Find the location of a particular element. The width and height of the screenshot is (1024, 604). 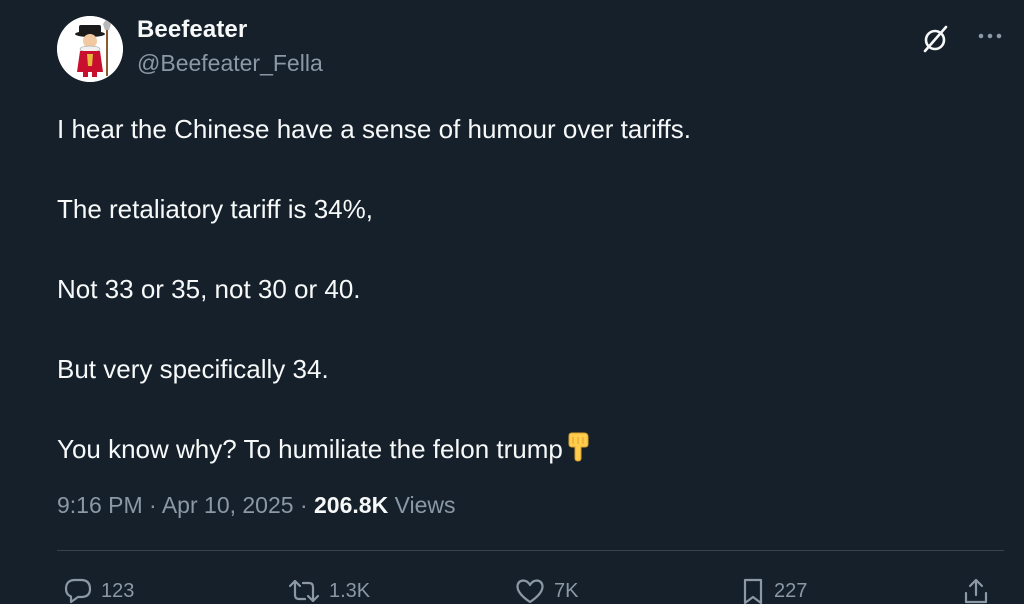

reply-bubble-icon is located at coordinates (78, 591).